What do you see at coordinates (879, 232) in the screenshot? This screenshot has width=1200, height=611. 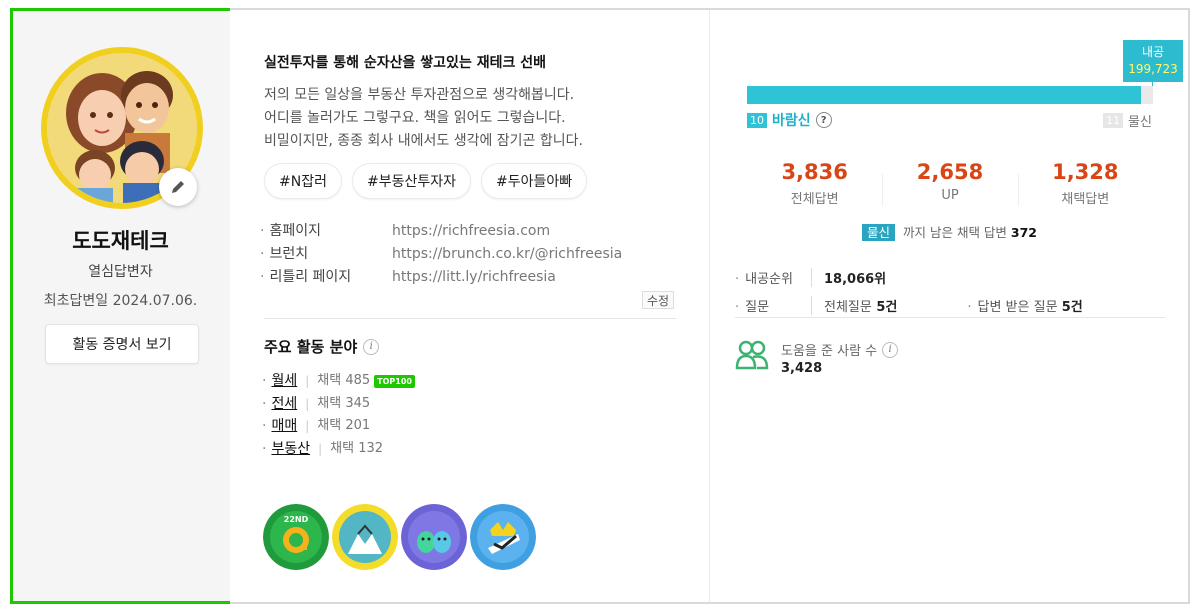 I see `next-level-pill: 물신` at bounding box center [879, 232].